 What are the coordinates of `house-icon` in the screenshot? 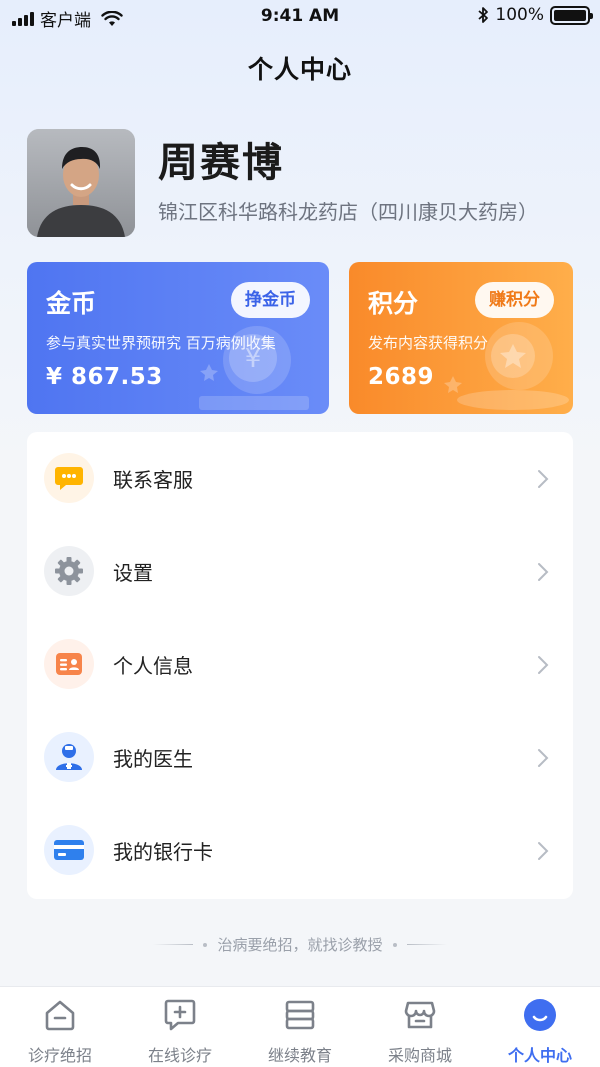 It's located at (60, 1015).